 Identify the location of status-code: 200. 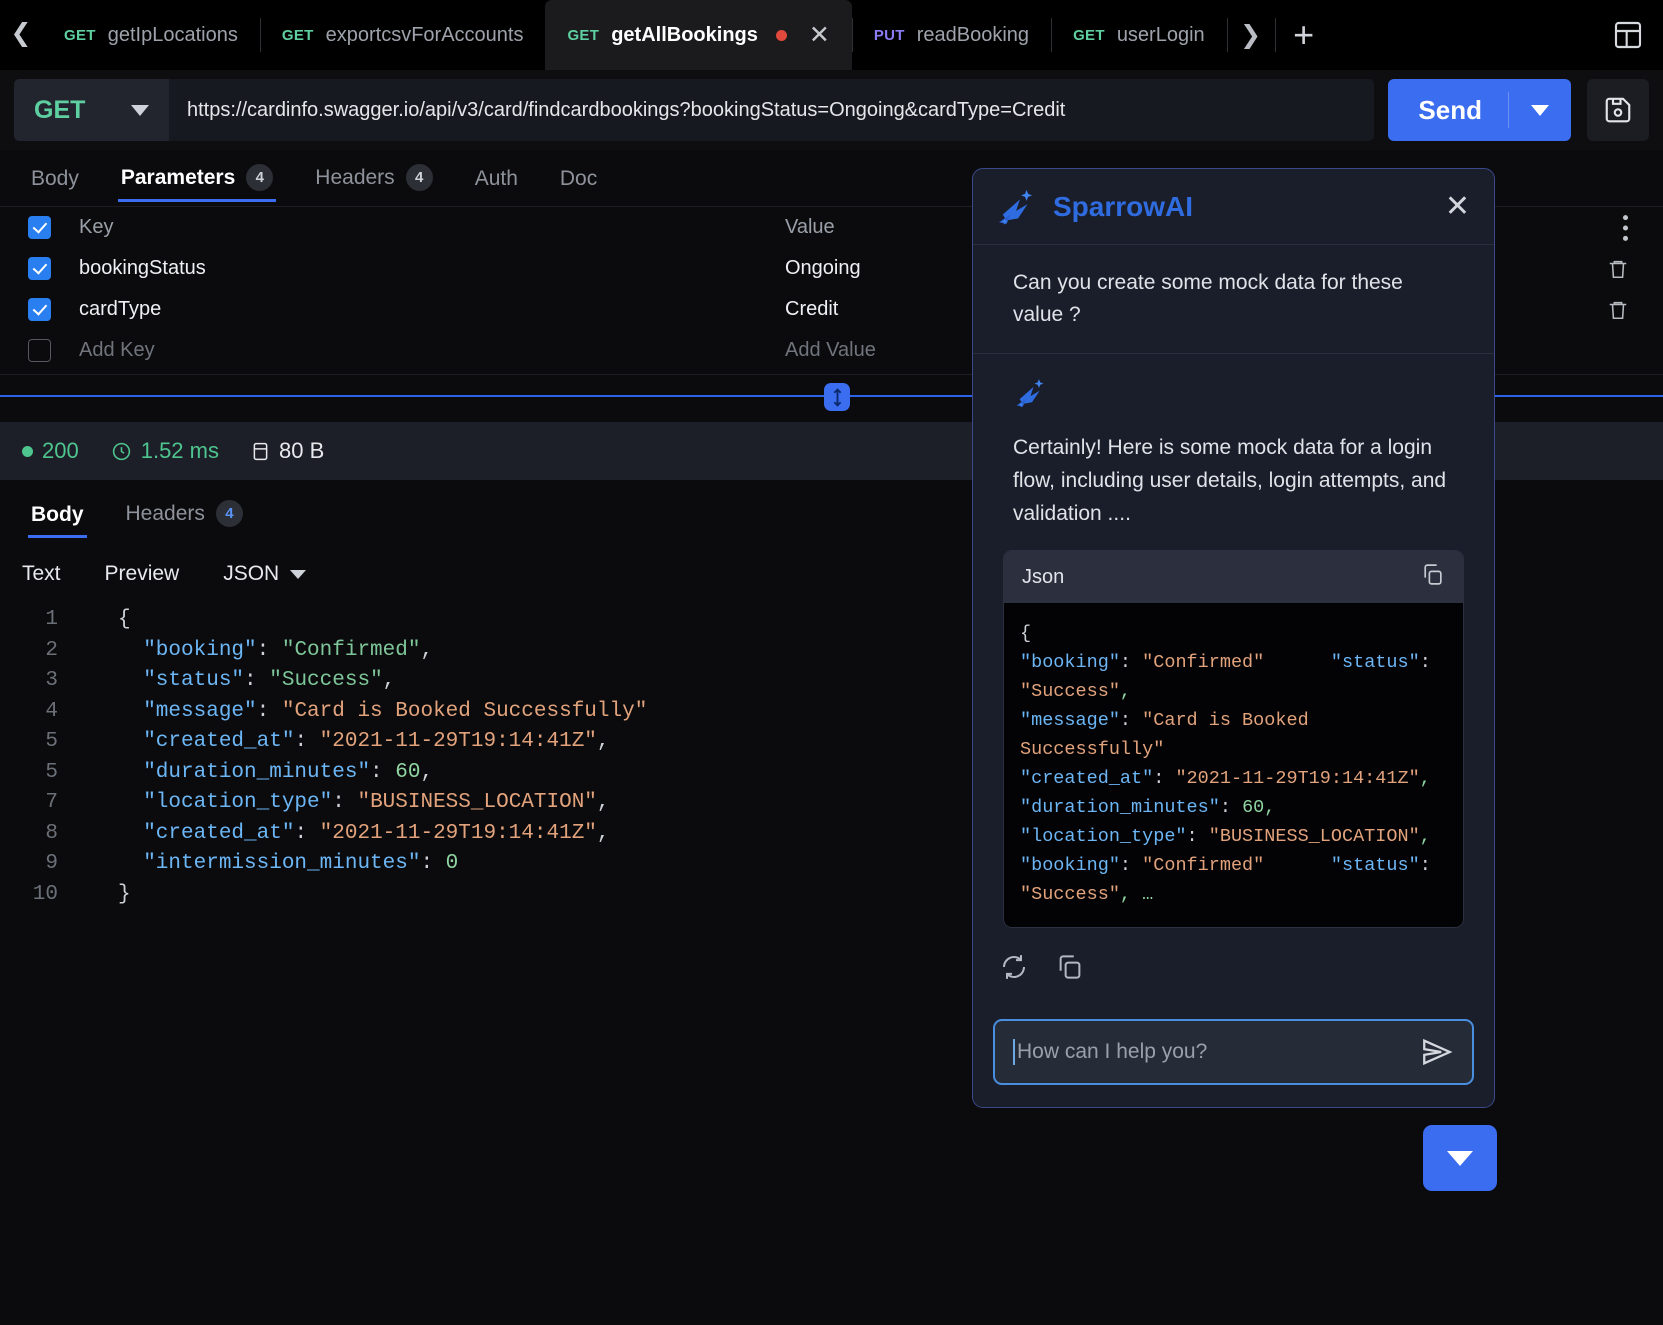
(60, 450).